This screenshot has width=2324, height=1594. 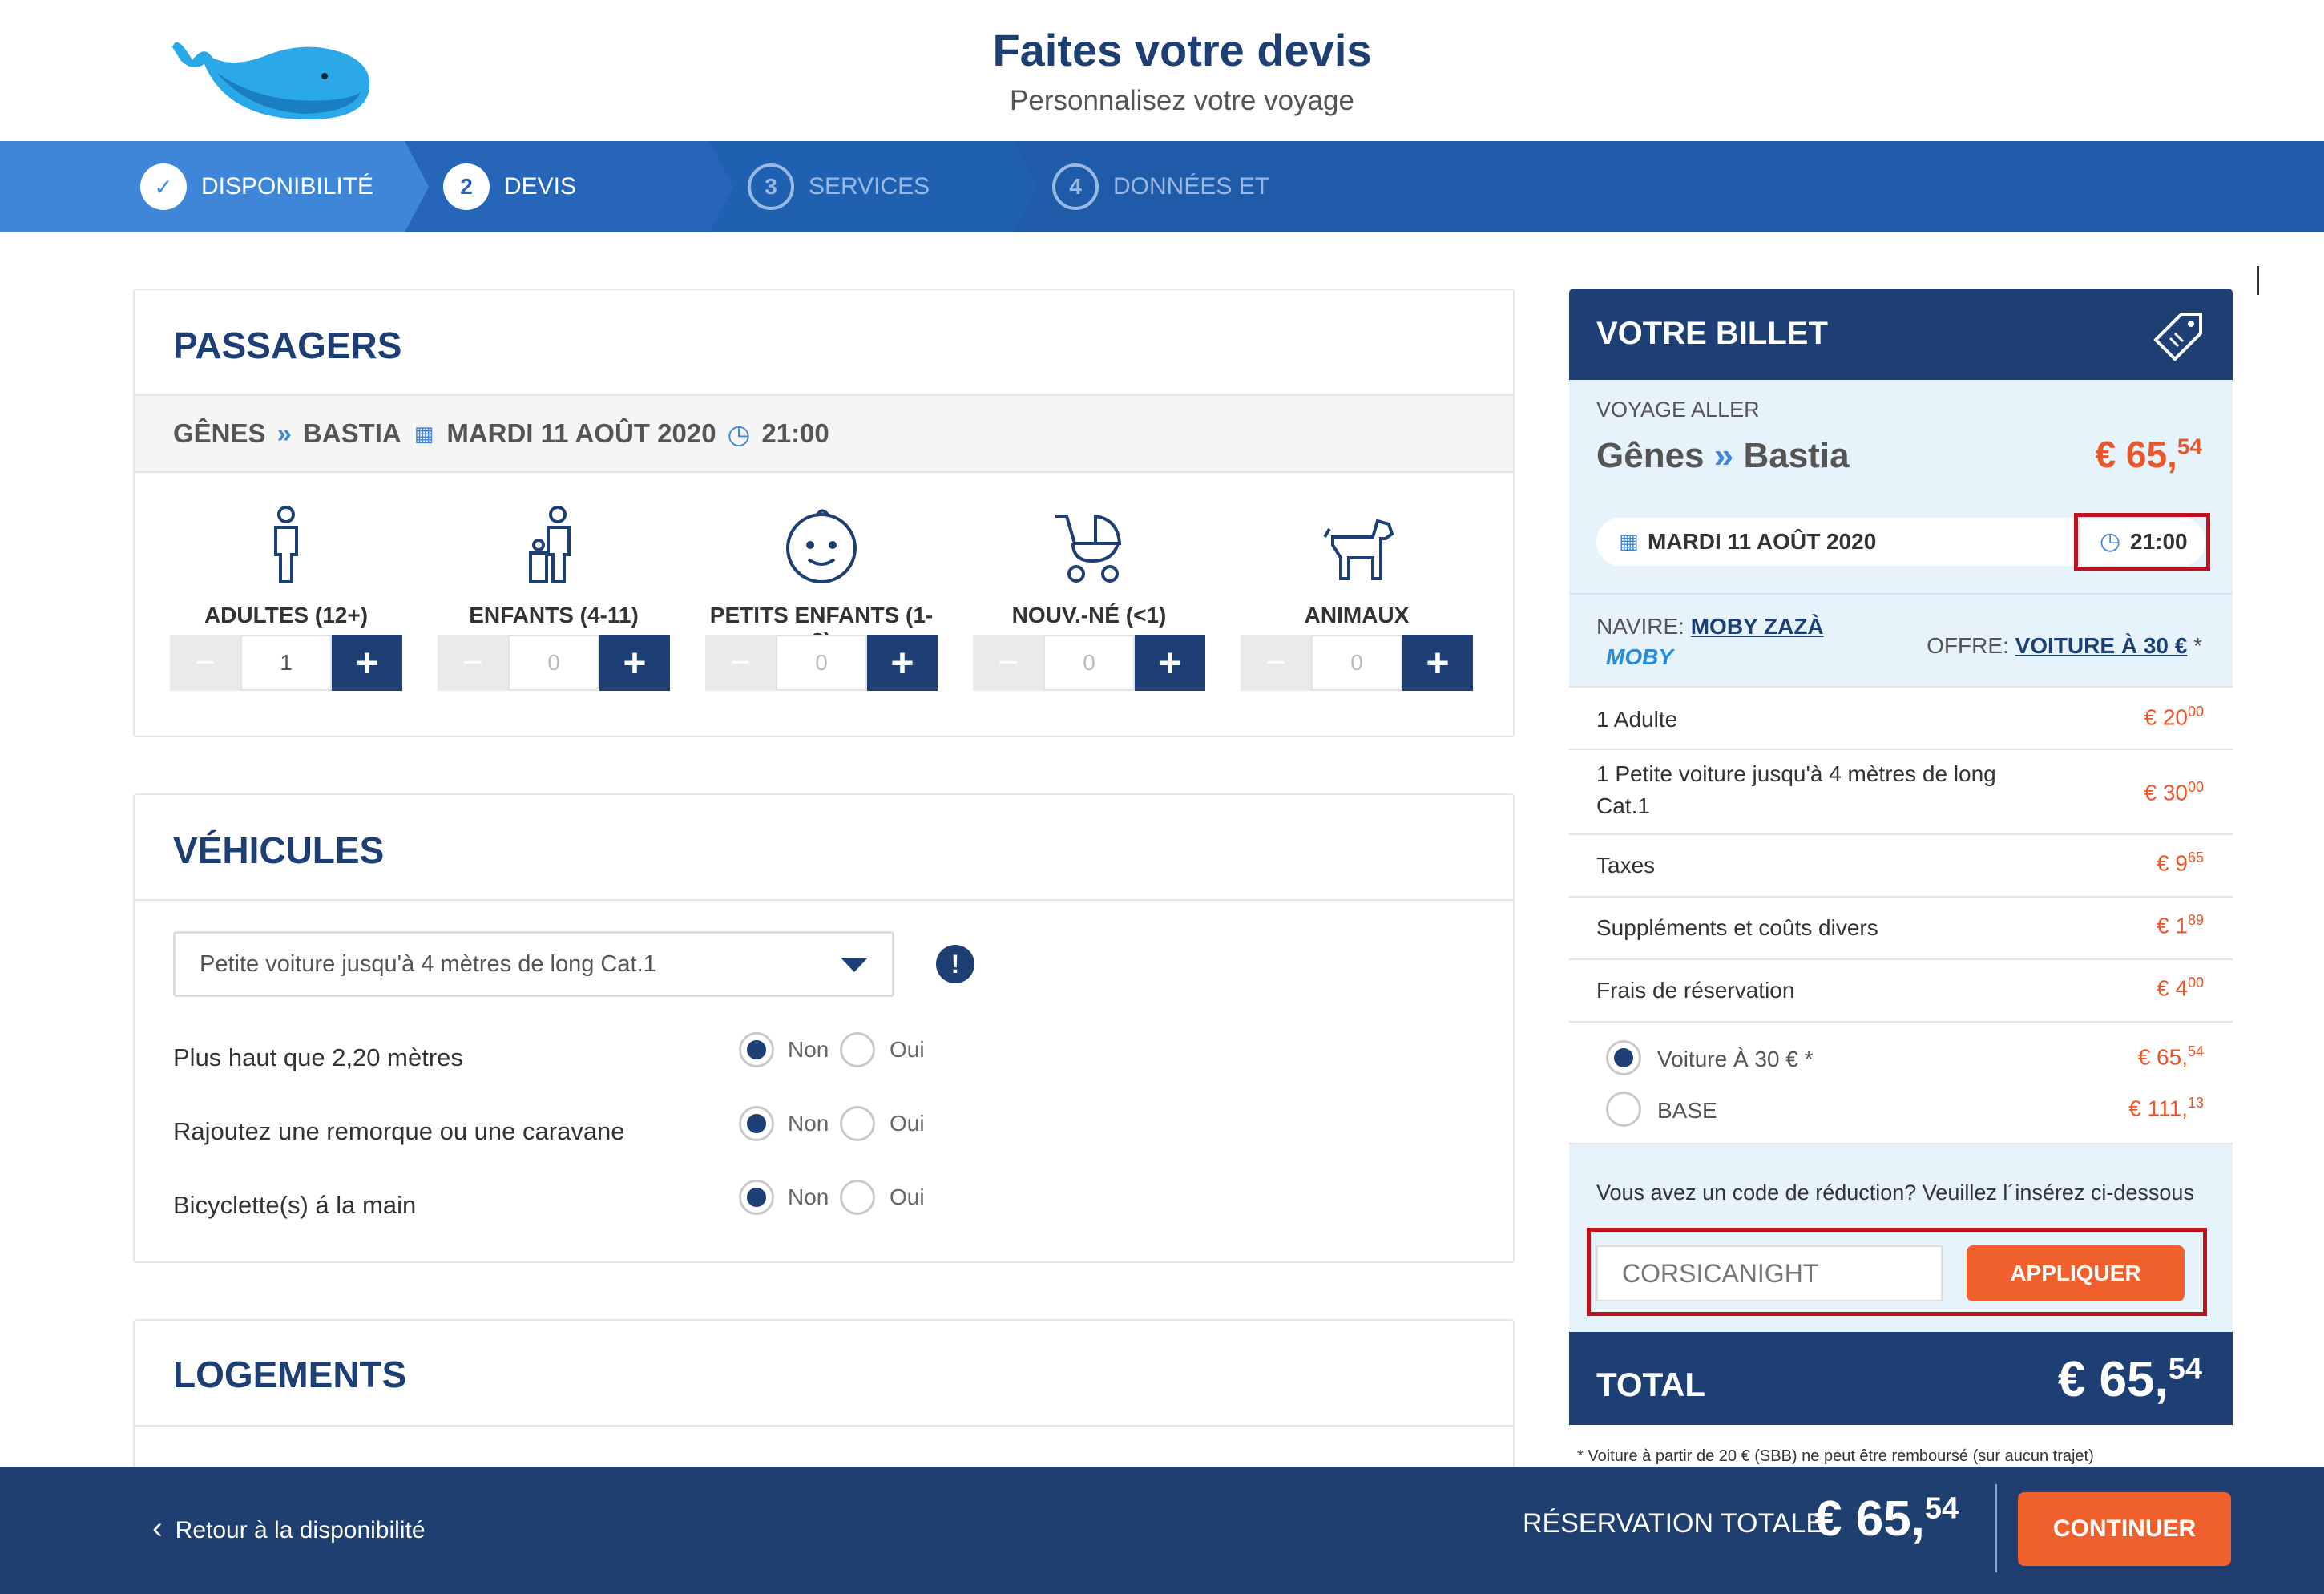 I want to click on line-desc: Frais de réservation, so click(x=1696, y=990).